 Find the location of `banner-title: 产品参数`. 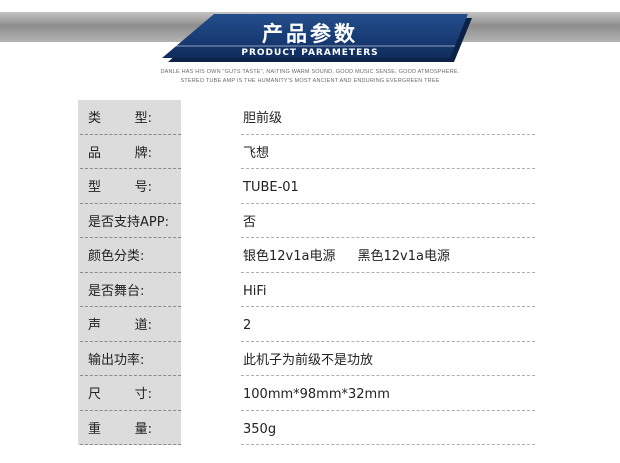

banner-title: 产品参数 is located at coordinates (310, 34).